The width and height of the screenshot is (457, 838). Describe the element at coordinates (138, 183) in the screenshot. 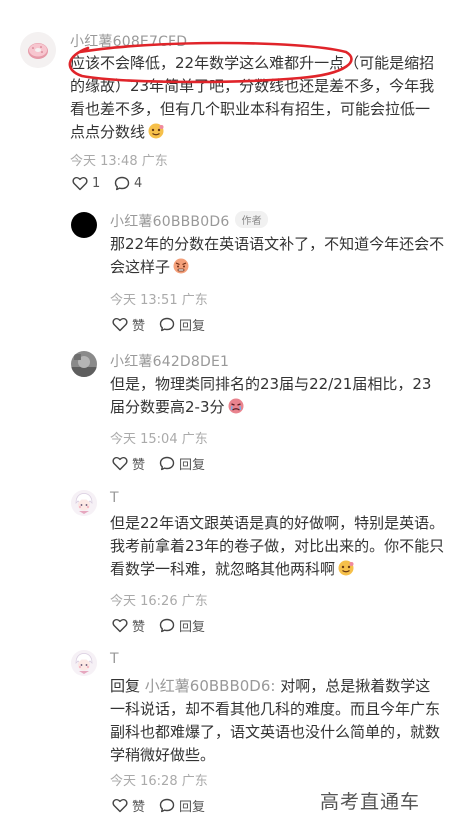

I see `main-comment-count: 4` at that location.